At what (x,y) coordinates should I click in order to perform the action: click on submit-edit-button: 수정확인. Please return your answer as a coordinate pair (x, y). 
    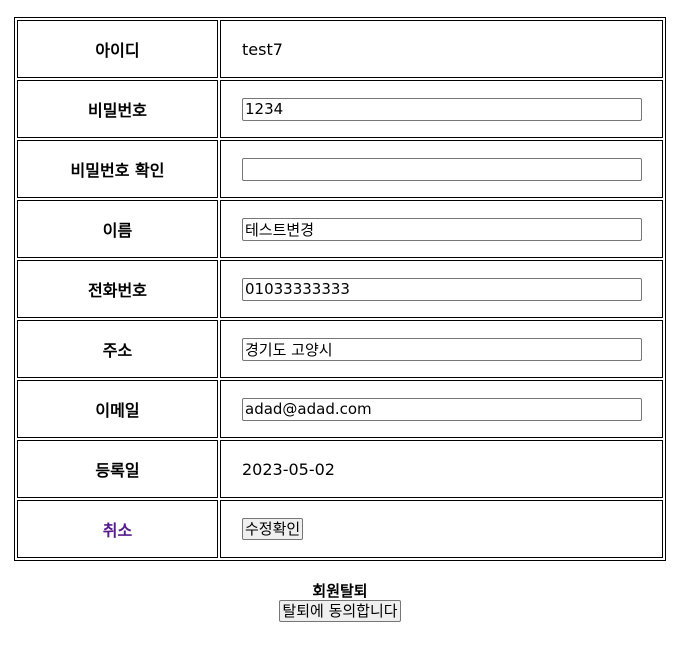
    Looking at the image, I should click on (273, 529).